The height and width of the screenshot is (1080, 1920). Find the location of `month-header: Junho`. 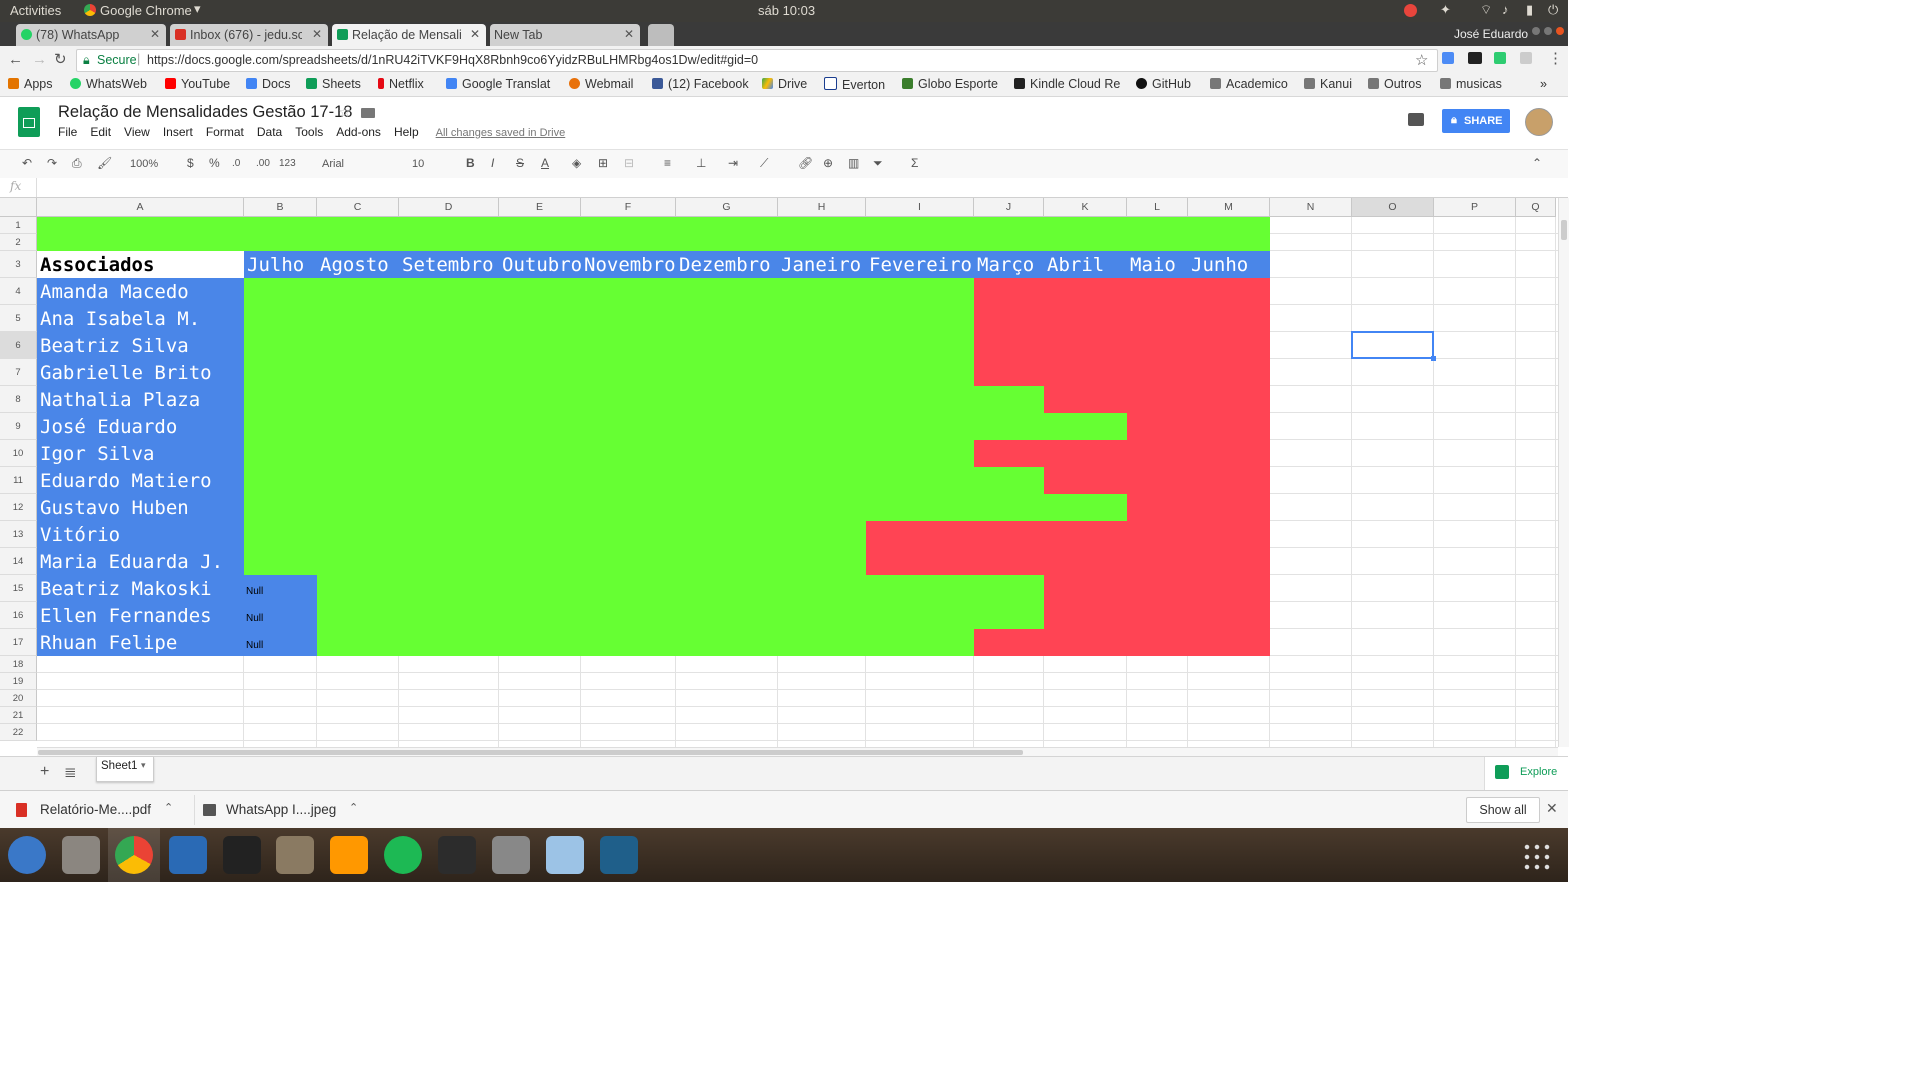

month-header: Junho is located at coordinates (1229, 264).